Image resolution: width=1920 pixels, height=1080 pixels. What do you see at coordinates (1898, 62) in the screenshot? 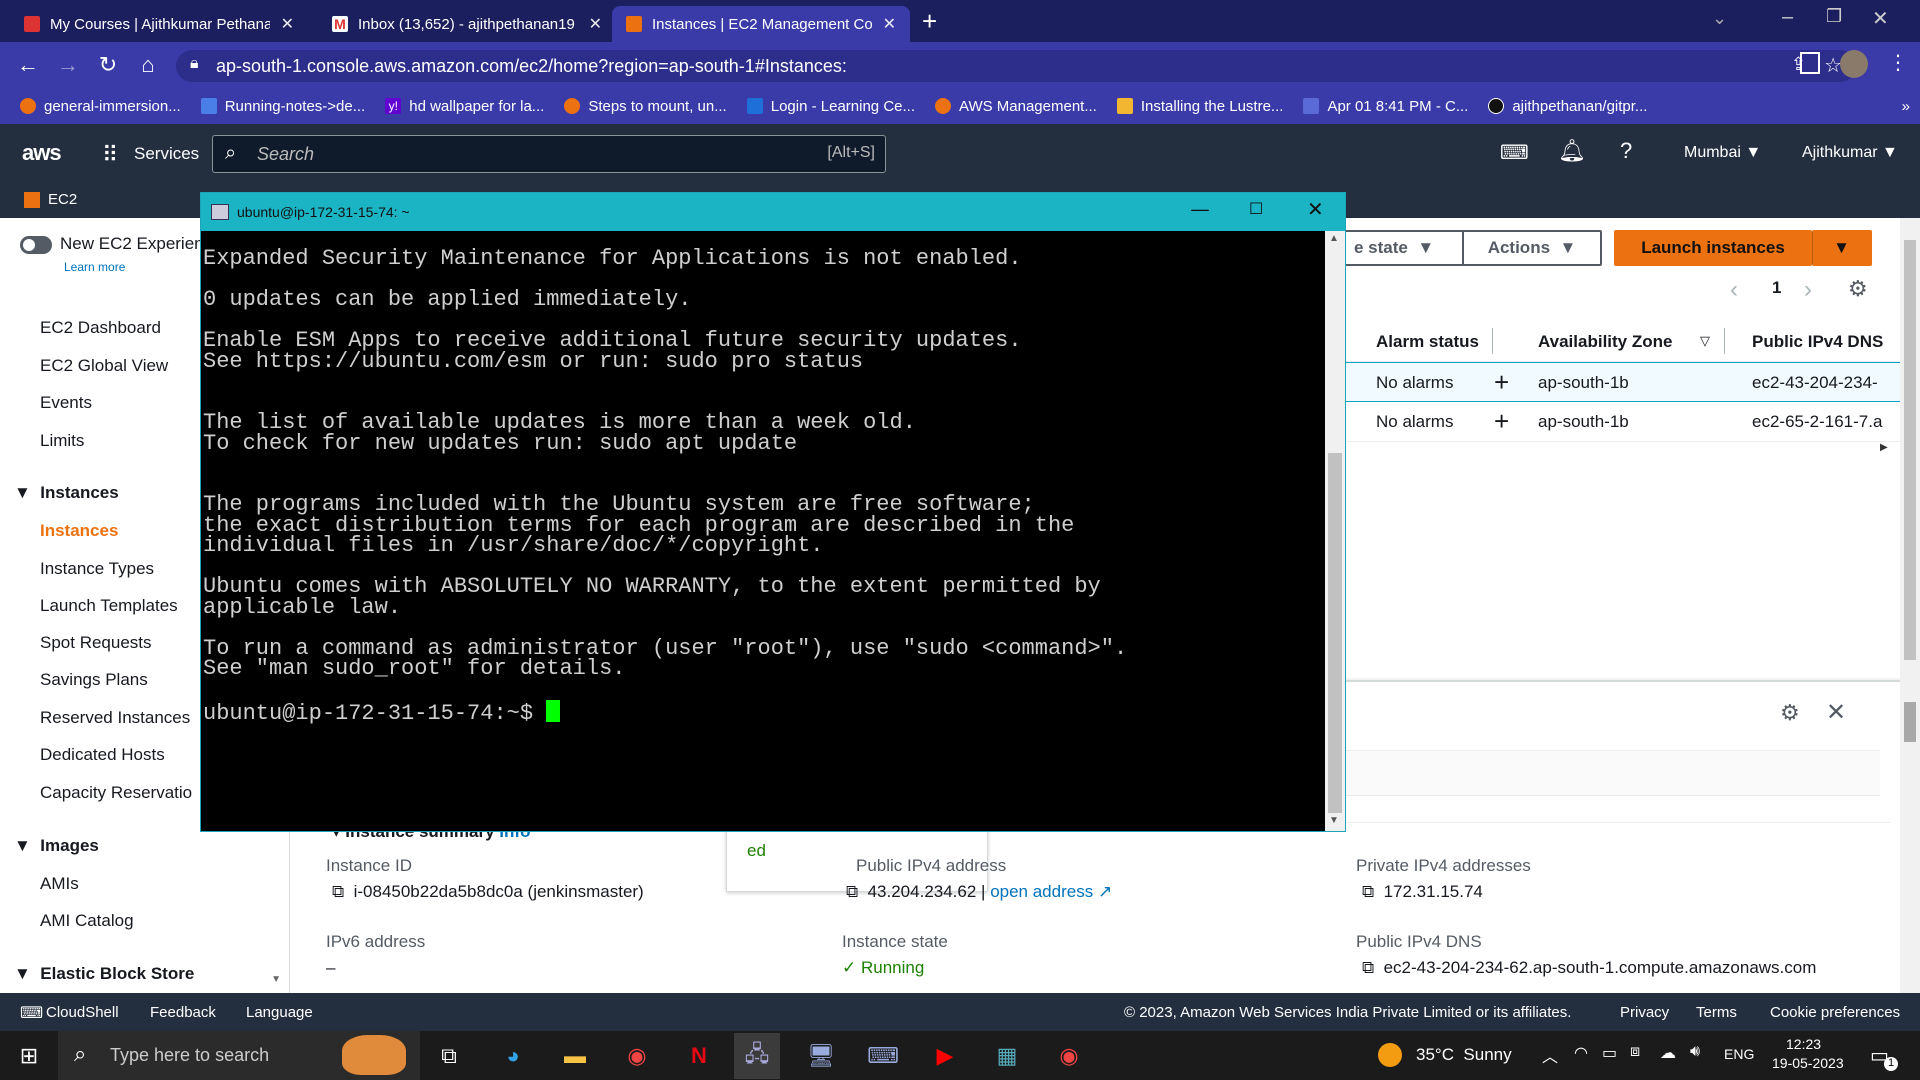
I see `menu-icon: ⋮` at bounding box center [1898, 62].